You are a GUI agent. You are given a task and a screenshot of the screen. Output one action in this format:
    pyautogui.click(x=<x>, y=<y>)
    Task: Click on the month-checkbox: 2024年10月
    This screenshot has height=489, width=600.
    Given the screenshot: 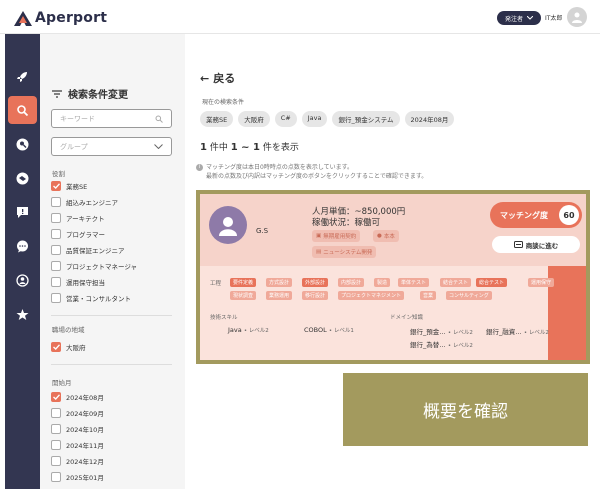 What is the action you would take?
    pyautogui.click(x=77, y=429)
    